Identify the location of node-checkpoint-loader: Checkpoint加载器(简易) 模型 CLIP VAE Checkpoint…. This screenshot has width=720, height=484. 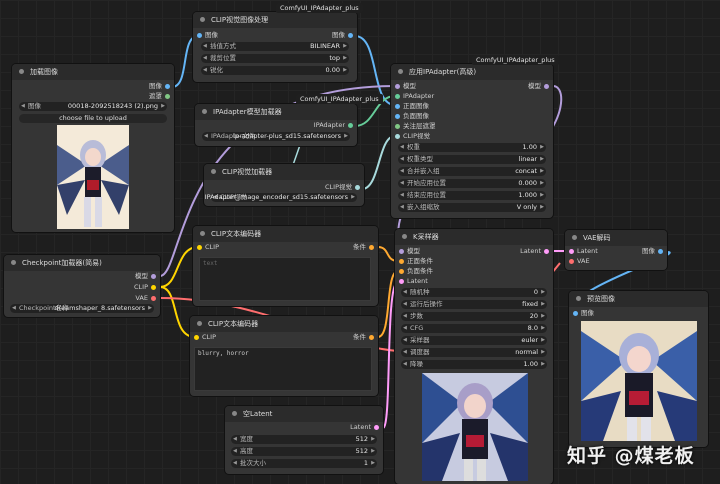
(82, 286).